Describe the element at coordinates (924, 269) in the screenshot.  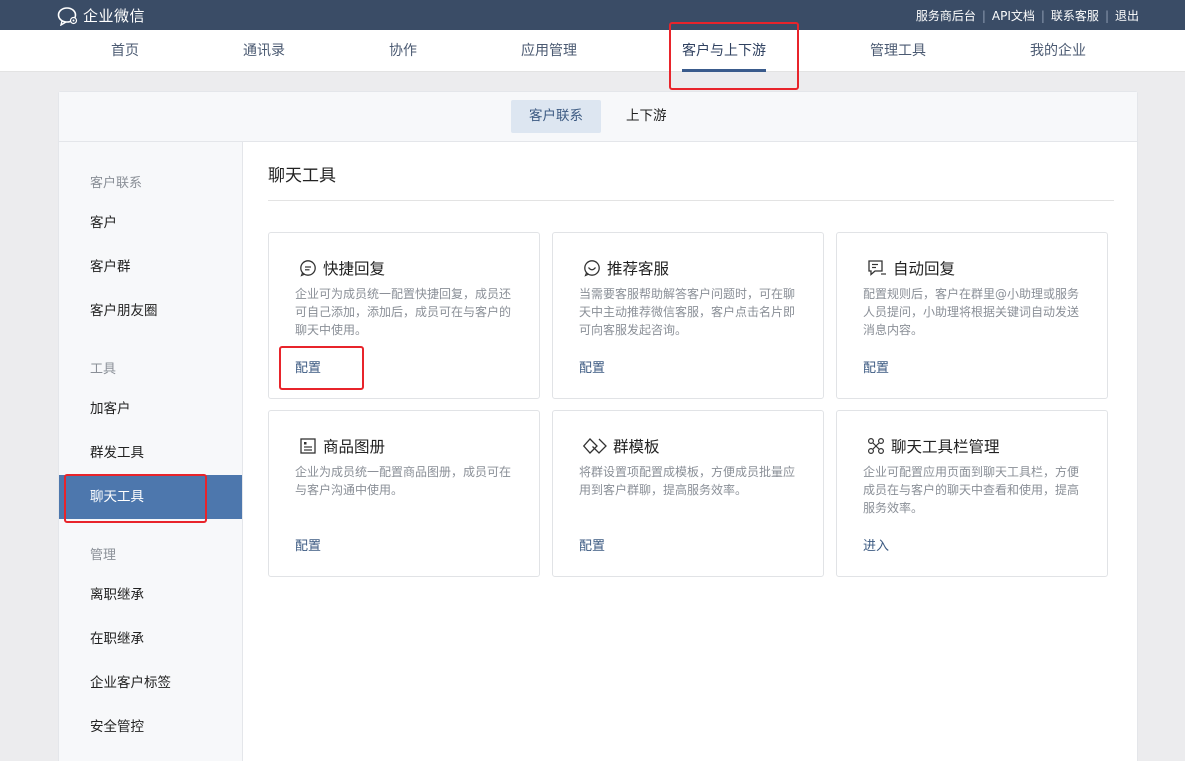
I see `card-title: 自动回复` at that location.